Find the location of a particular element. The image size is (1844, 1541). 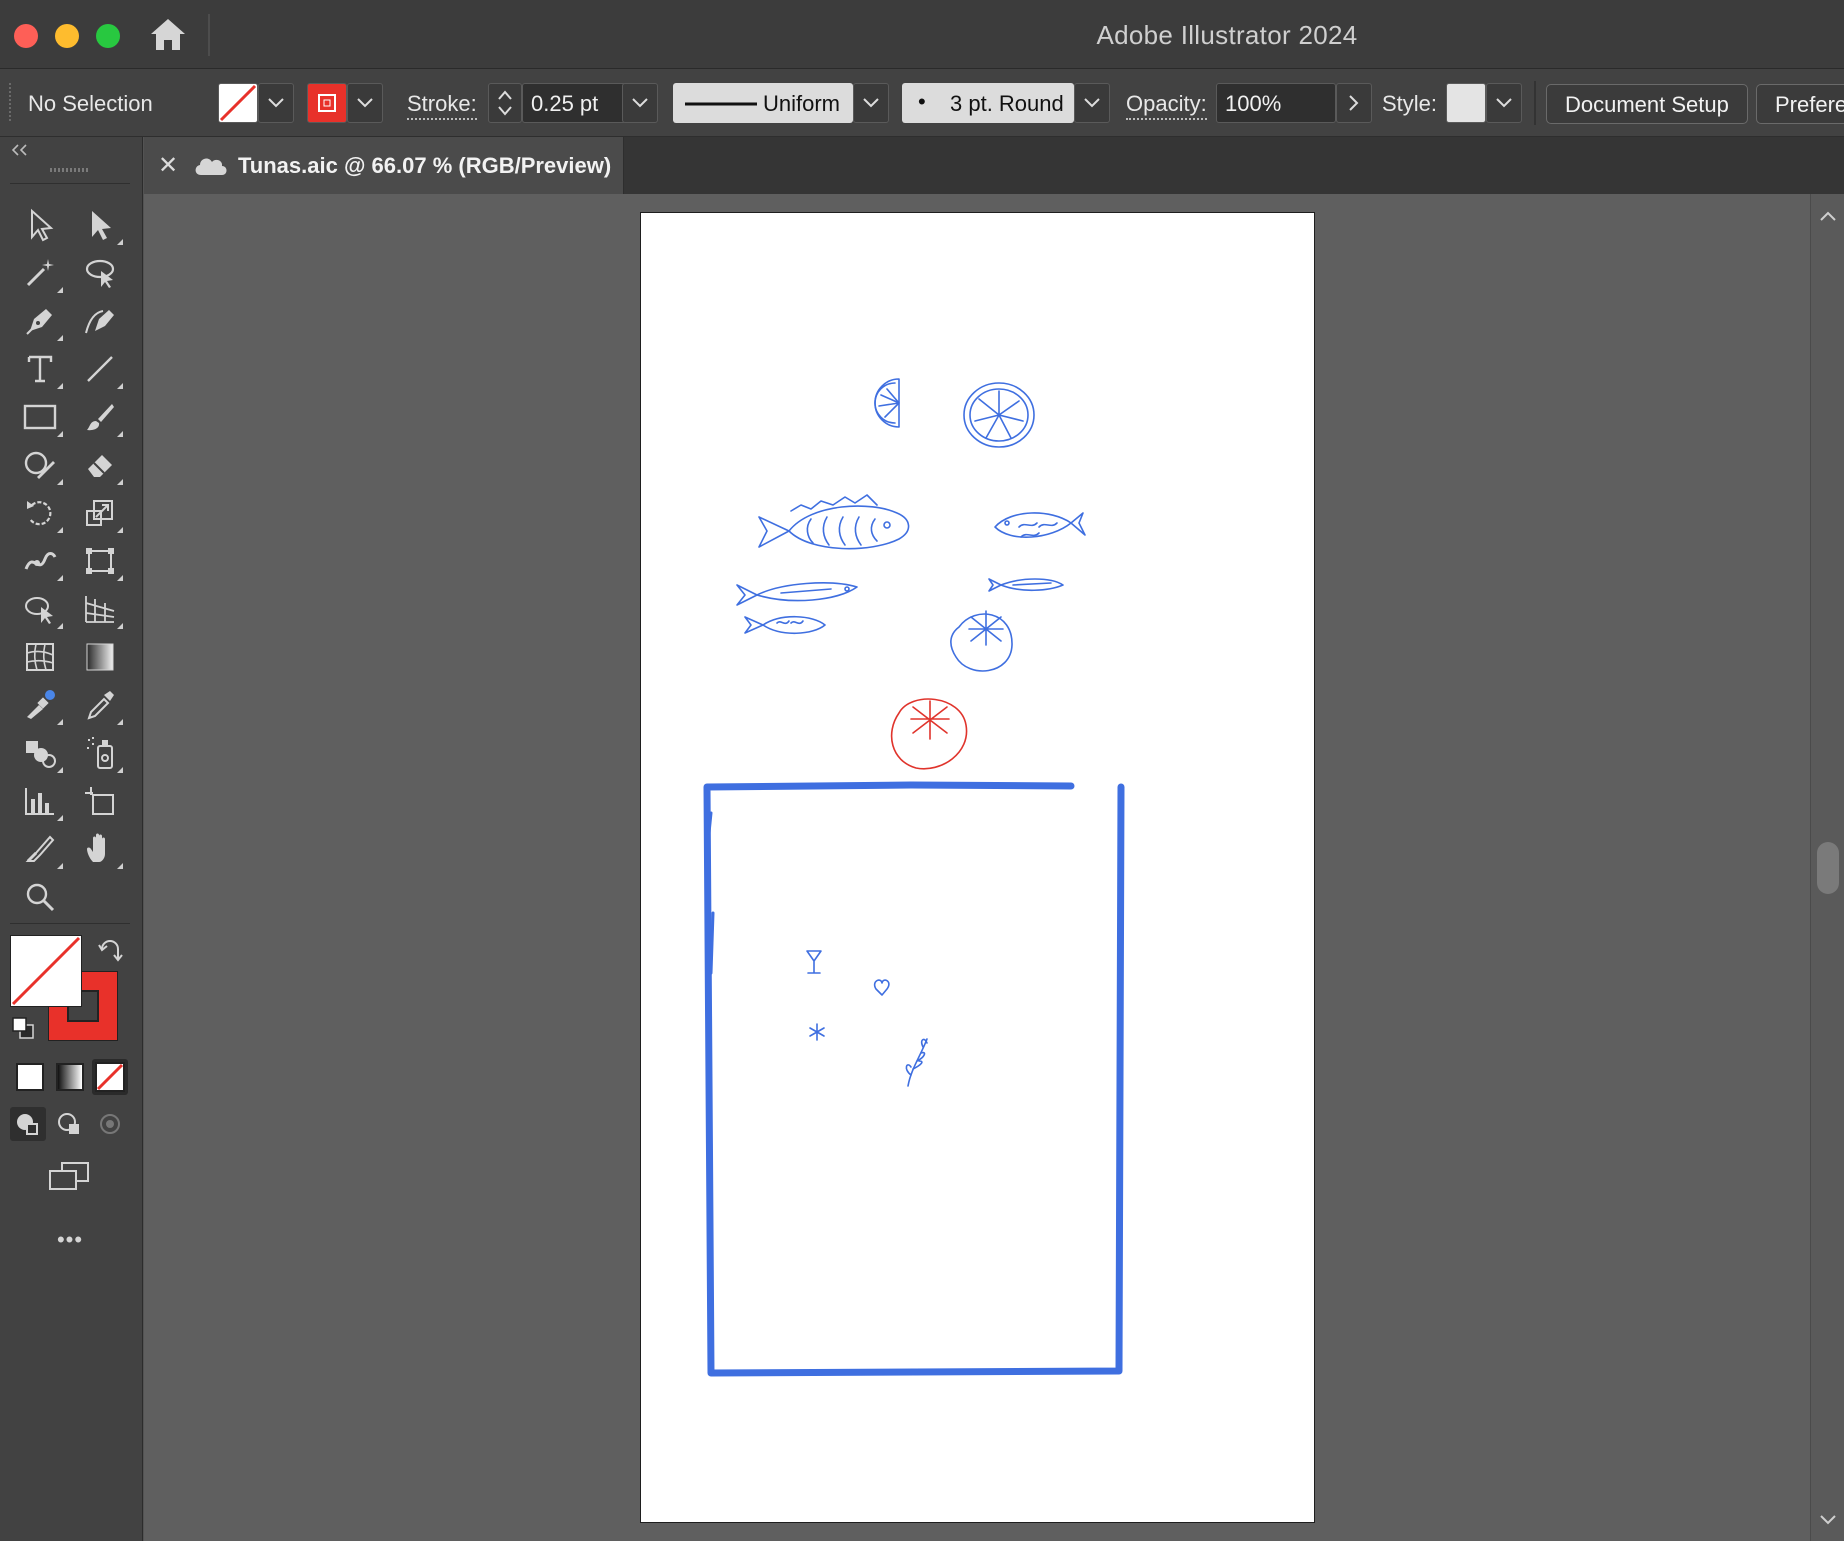

fill-swatch is located at coordinates (238, 103).